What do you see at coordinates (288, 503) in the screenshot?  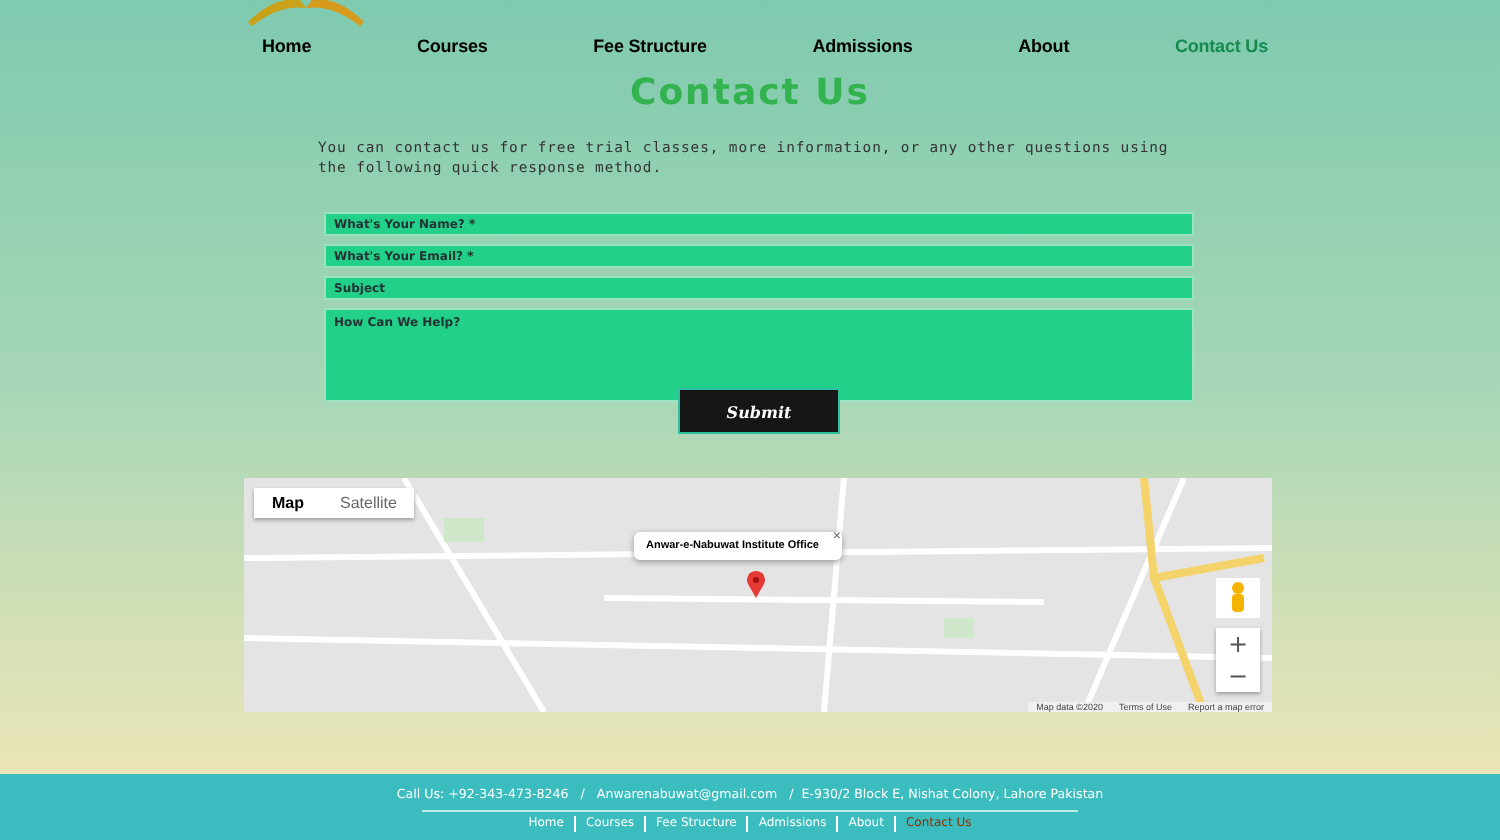 I see `map-type-button: Map` at bounding box center [288, 503].